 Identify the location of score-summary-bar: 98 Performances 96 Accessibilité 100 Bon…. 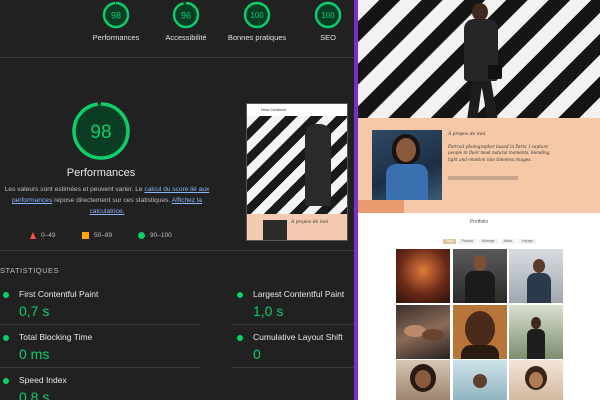
(177, 29).